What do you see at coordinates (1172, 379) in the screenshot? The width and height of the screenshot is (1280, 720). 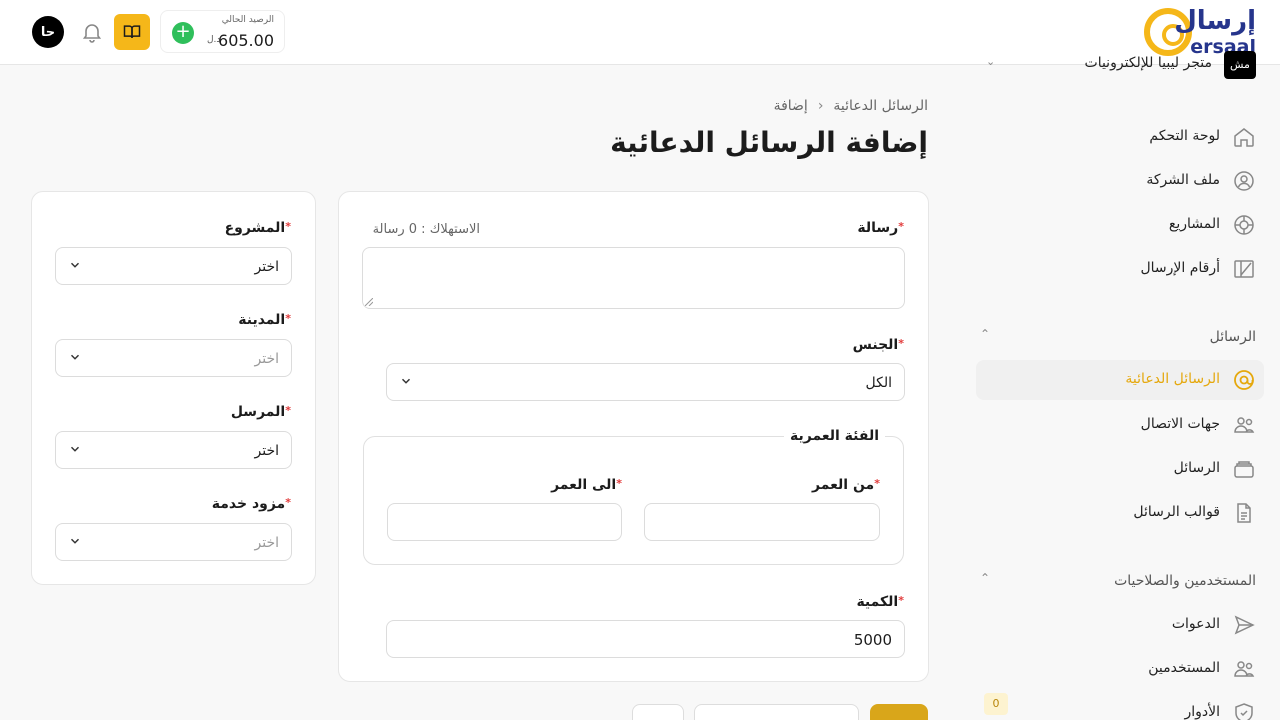 I see `sidebar-item-label: الرسائل الدعائية` at bounding box center [1172, 379].